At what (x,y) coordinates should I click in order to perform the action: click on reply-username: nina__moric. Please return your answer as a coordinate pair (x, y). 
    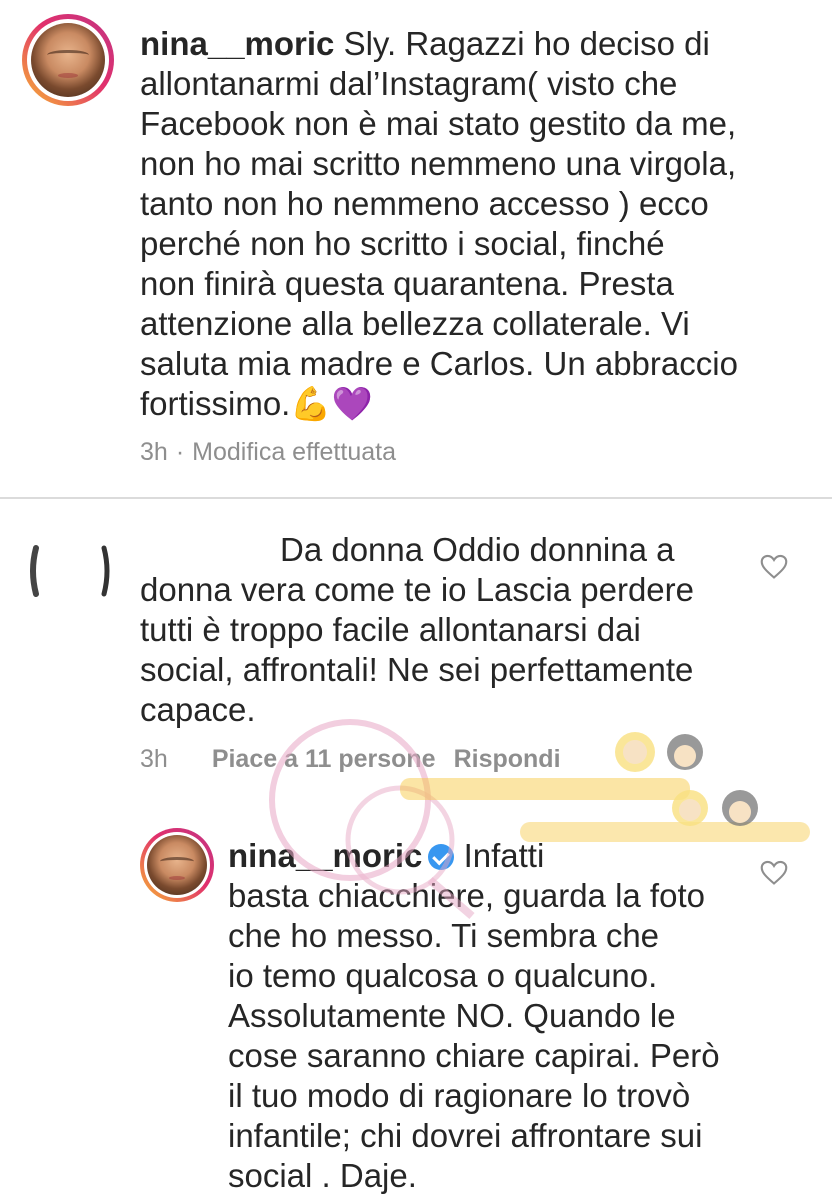
    Looking at the image, I should click on (325, 855).